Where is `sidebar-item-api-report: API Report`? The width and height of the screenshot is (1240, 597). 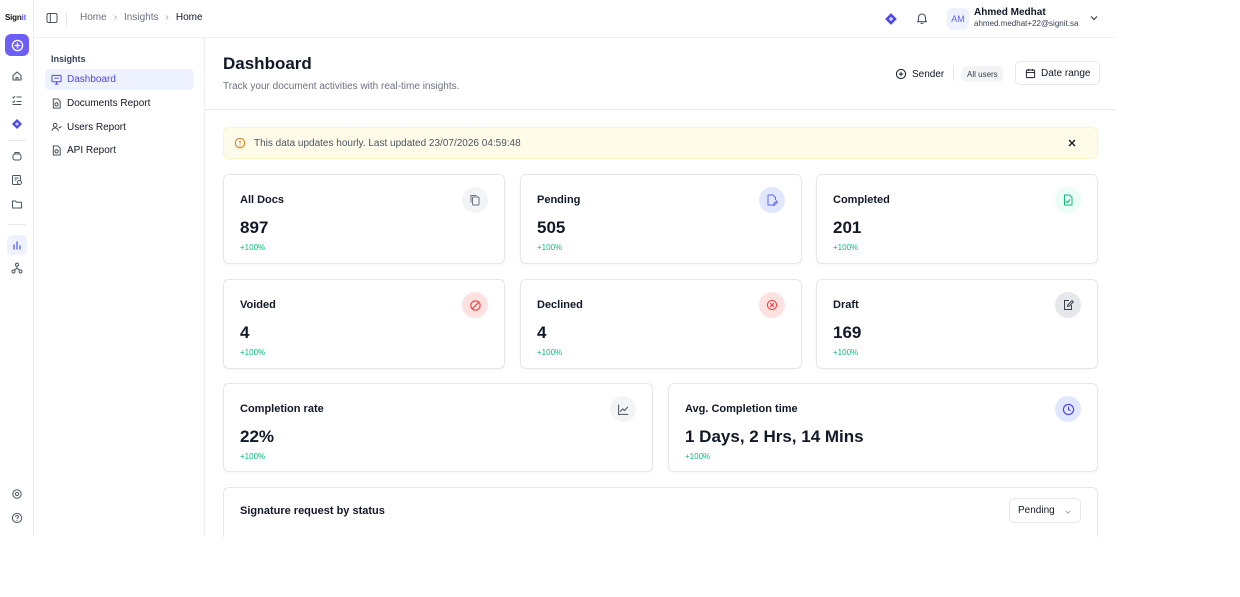
sidebar-item-api-report: API Report is located at coordinates (119, 150).